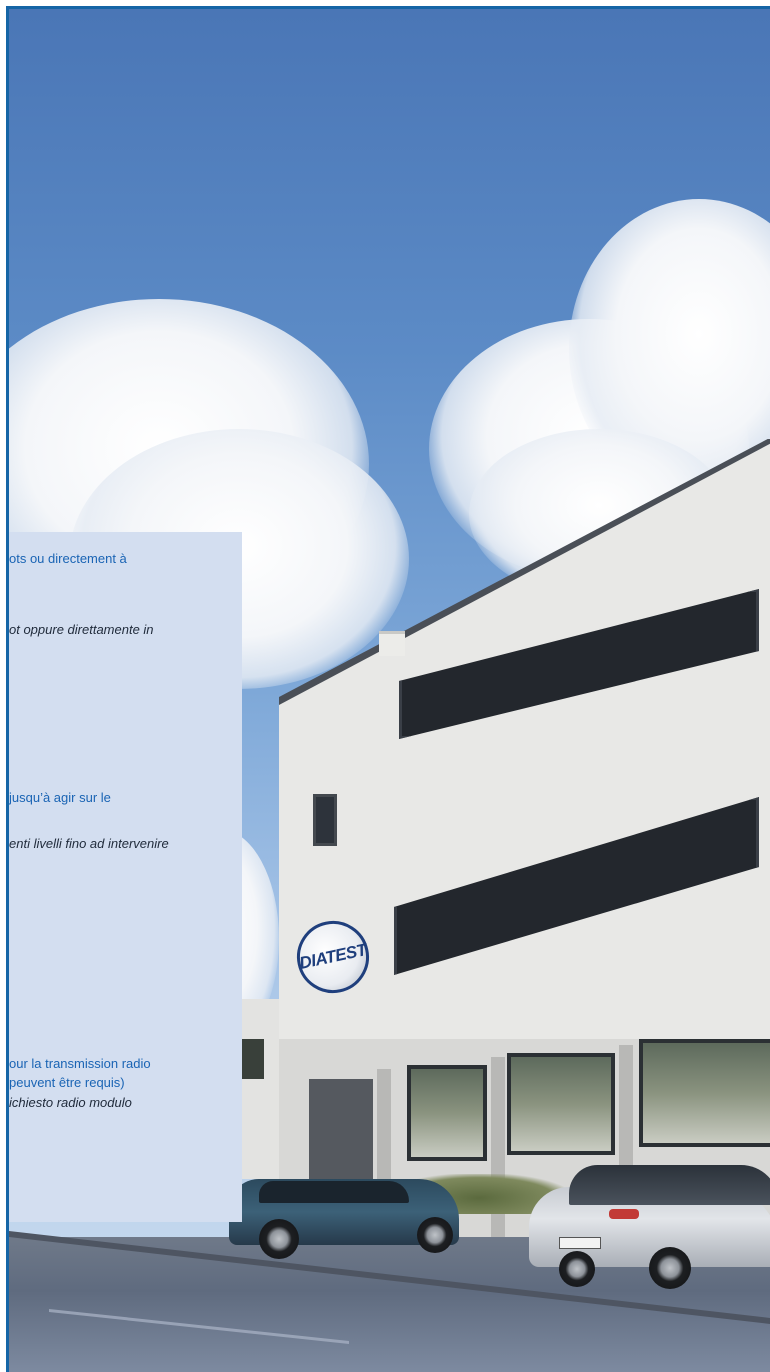 This screenshot has height=1372, width=770. I want to click on panel-line-6: peuvent être requis), so click(67, 1082).